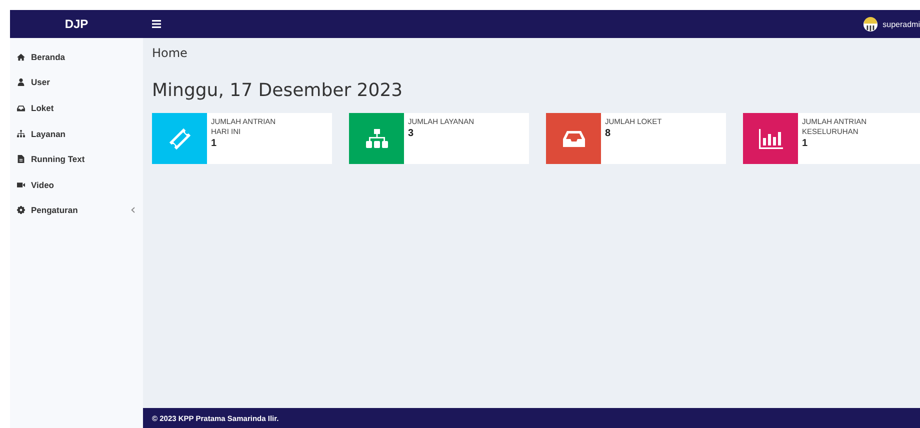 The width and height of the screenshot is (920, 428). Describe the element at coordinates (133, 210) in the screenshot. I see `chevron-left-icon` at that location.